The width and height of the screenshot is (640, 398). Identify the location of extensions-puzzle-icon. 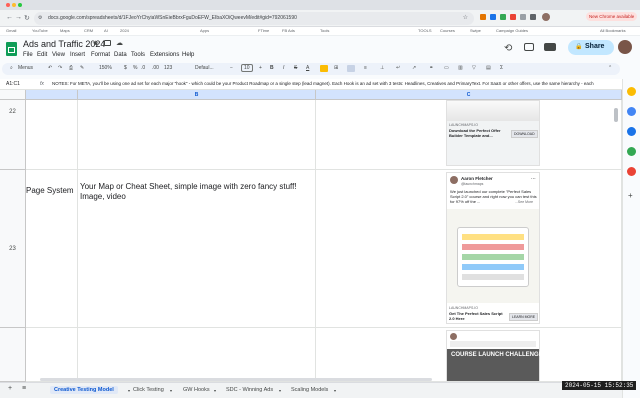
(533, 17).